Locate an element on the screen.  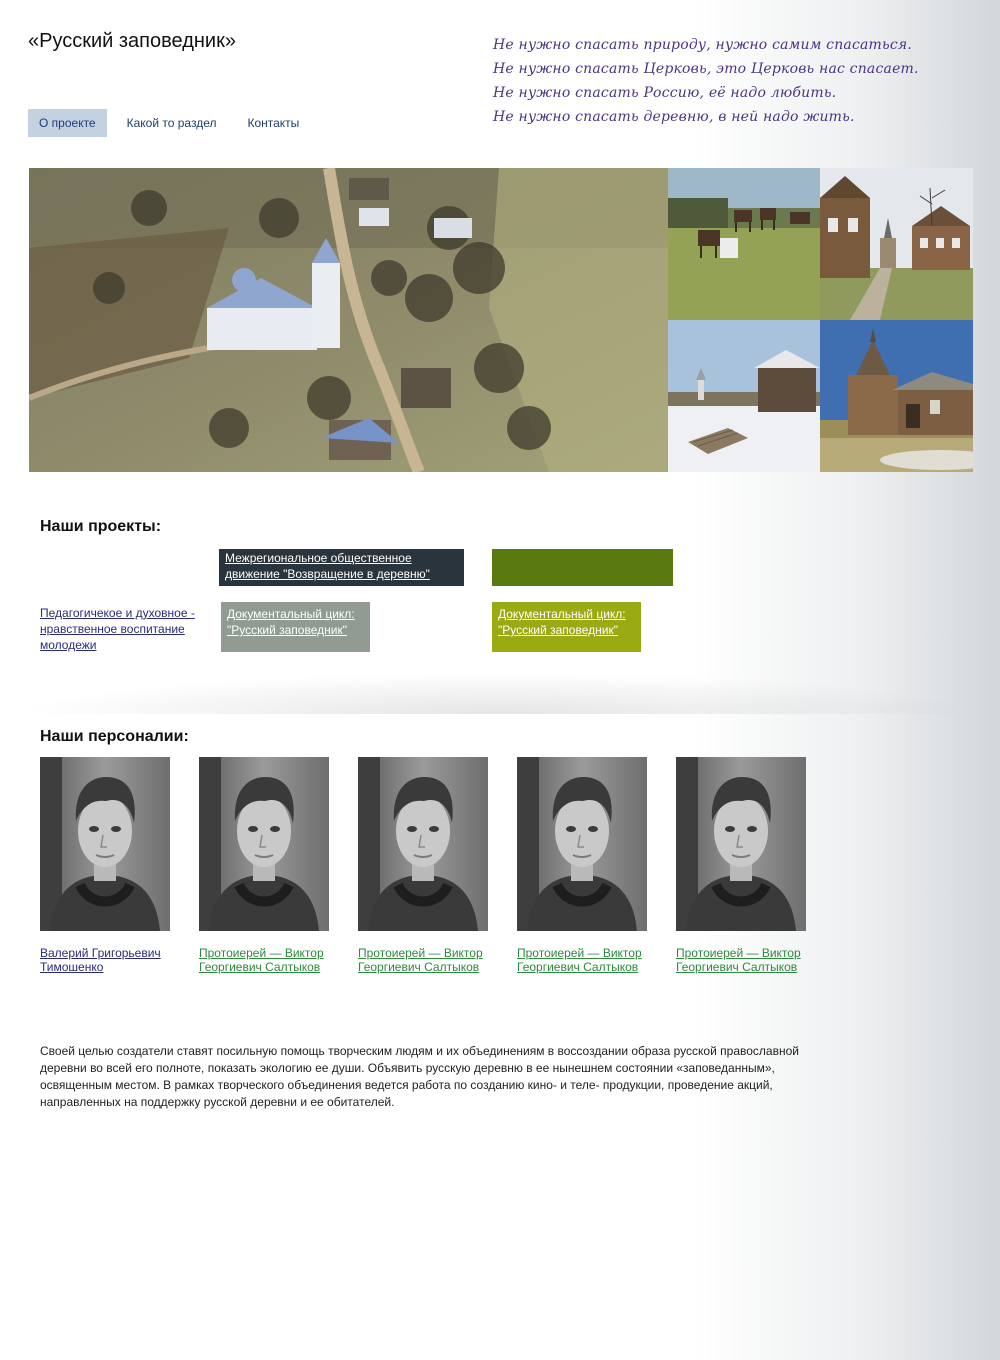
main-nav: О проекте Какой то раздел Контакты is located at coordinates (173, 123).